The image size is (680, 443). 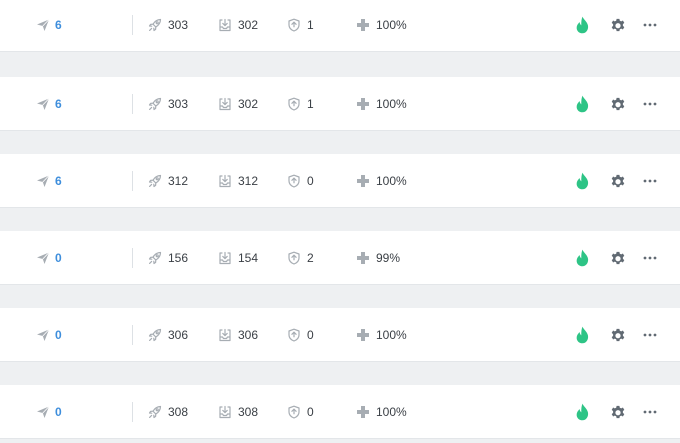 I want to click on list-item: 6 312 312 0 100%, so click(x=340, y=181).